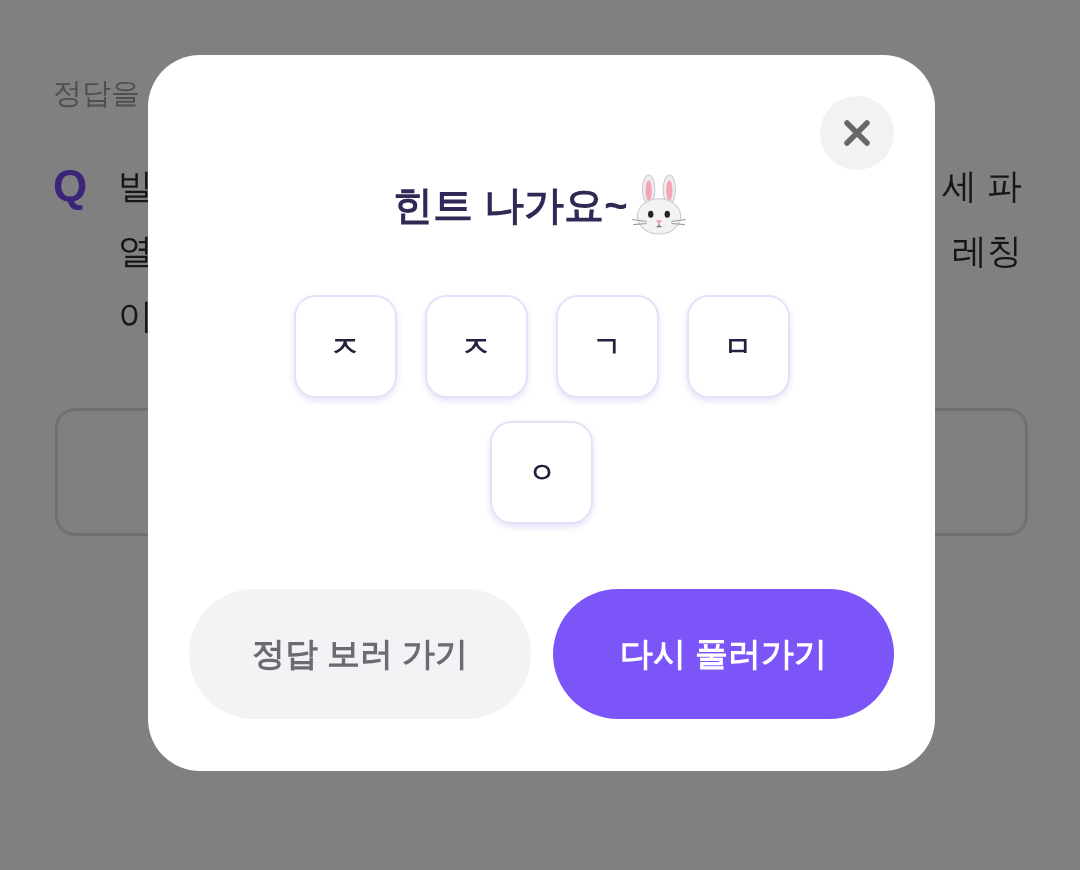 Image resolution: width=1080 pixels, height=870 pixels. What do you see at coordinates (135, 186) in the screenshot?
I see `question-text: 빌` at bounding box center [135, 186].